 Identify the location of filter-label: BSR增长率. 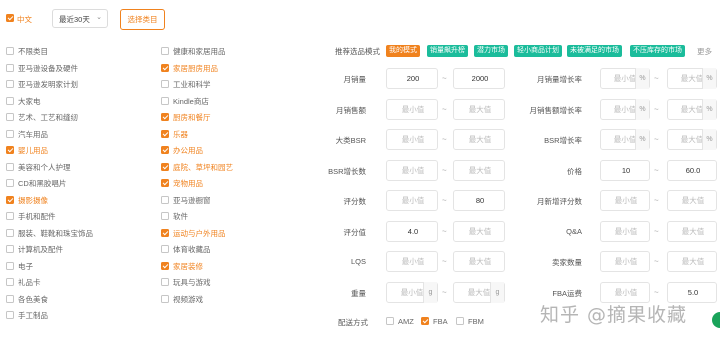
(563, 140).